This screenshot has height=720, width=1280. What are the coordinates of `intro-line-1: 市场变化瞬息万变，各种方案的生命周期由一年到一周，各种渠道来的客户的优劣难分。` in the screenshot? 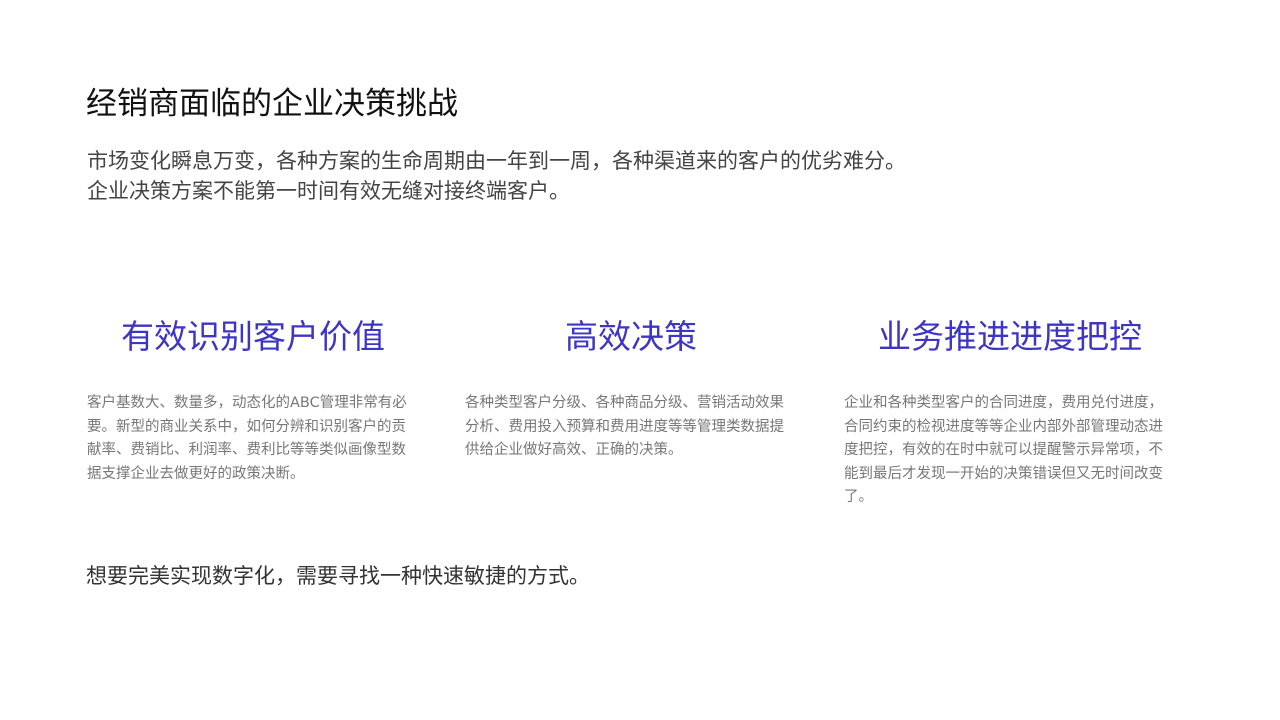 It's located at (496, 161).